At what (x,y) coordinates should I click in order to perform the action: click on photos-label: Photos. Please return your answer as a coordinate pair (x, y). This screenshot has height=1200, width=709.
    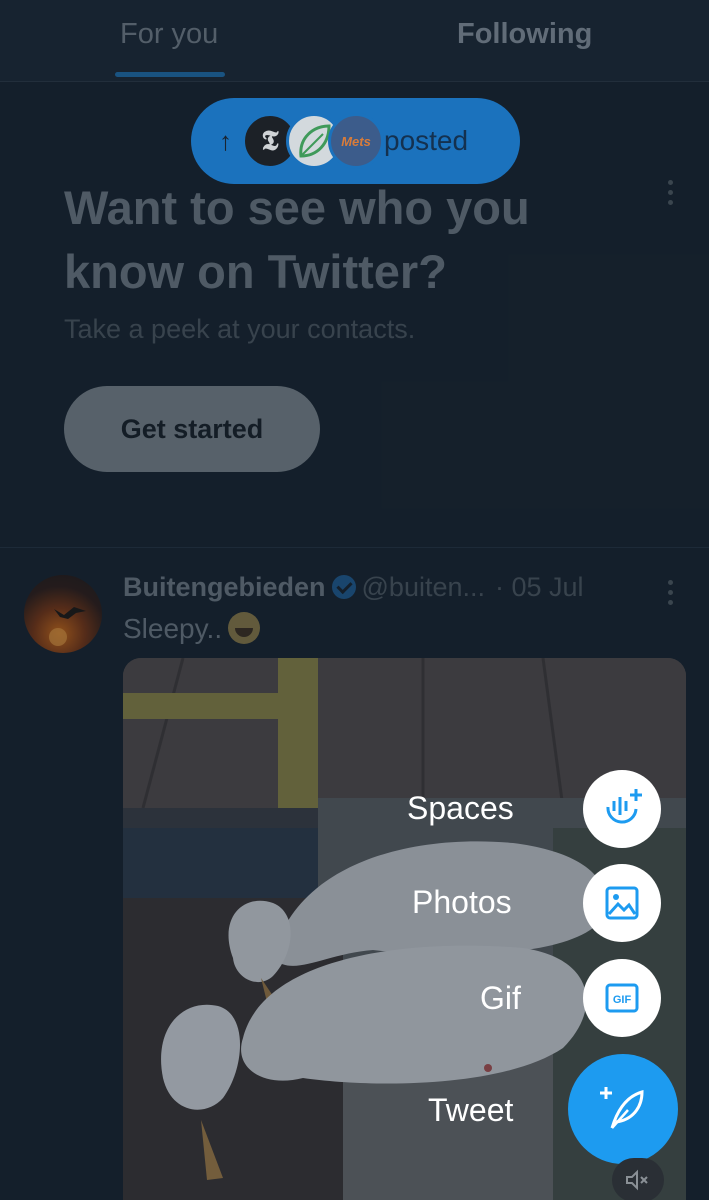
    Looking at the image, I should click on (462, 902).